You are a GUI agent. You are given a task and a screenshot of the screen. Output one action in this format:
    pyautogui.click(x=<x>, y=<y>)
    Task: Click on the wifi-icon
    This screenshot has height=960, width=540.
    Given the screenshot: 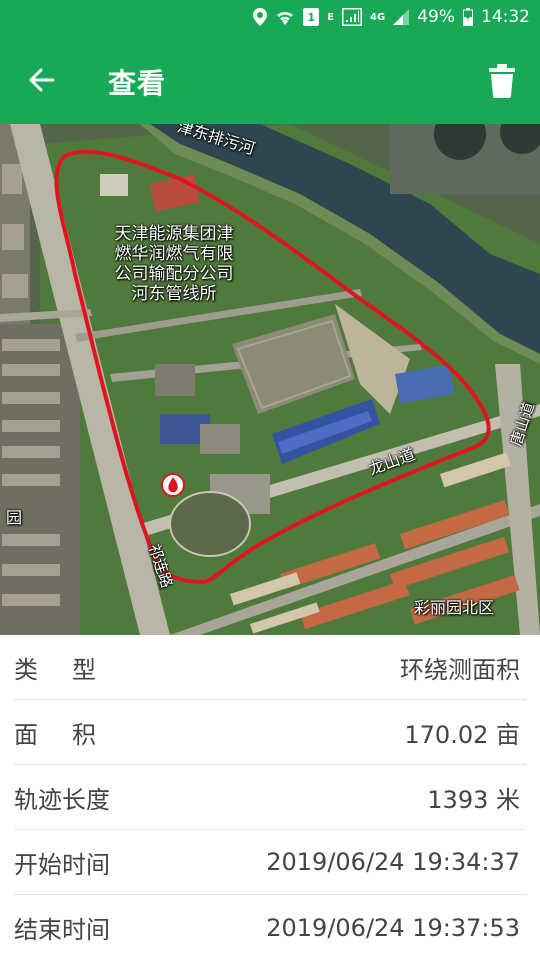 What is the action you would take?
    pyautogui.click(x=285, y=17)
    